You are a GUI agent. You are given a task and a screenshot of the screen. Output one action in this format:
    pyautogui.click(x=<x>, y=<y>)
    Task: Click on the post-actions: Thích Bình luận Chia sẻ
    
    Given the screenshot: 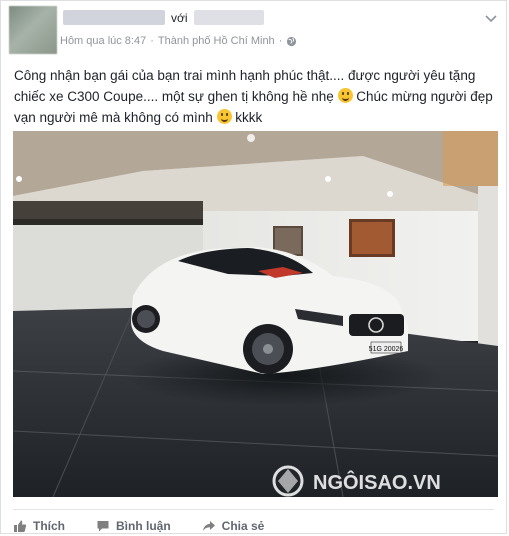 What is the action you would take?
    pyautogui.click(x=154, y=526)
    